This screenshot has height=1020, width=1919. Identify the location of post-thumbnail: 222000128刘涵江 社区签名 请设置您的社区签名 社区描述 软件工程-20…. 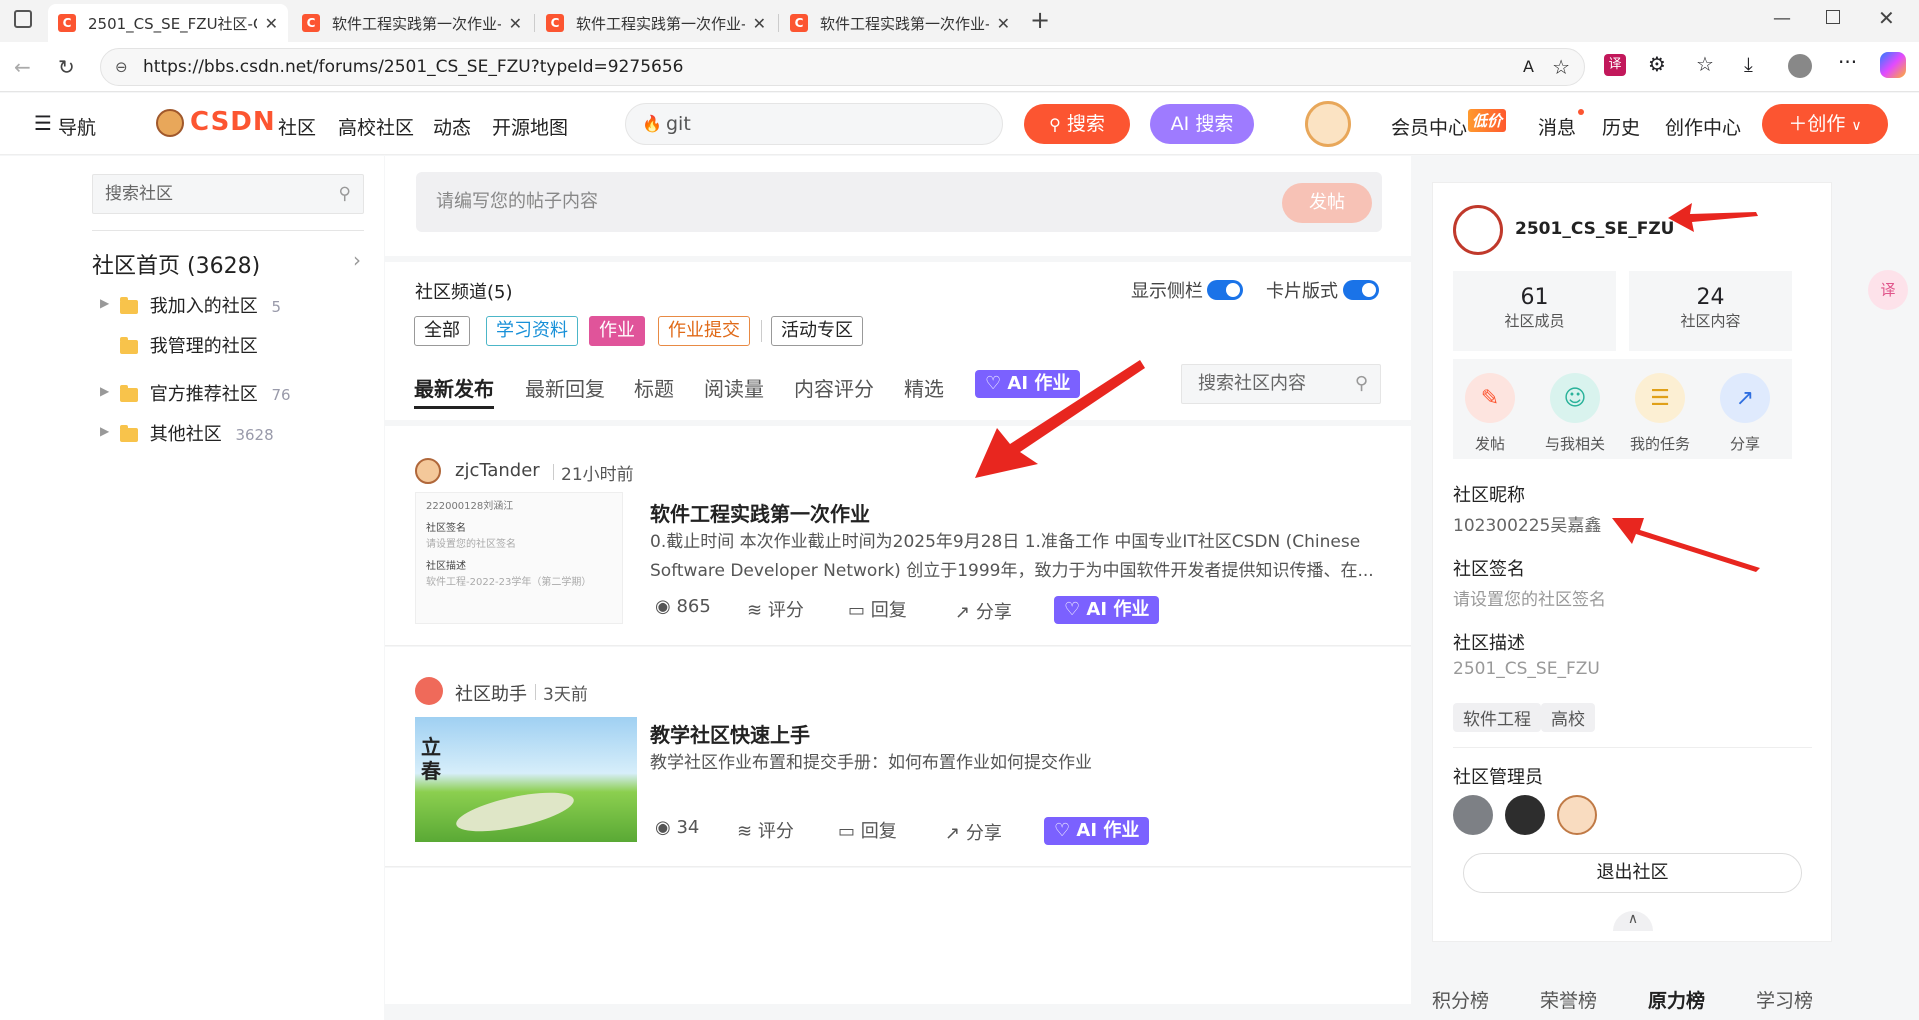
(519, 558).